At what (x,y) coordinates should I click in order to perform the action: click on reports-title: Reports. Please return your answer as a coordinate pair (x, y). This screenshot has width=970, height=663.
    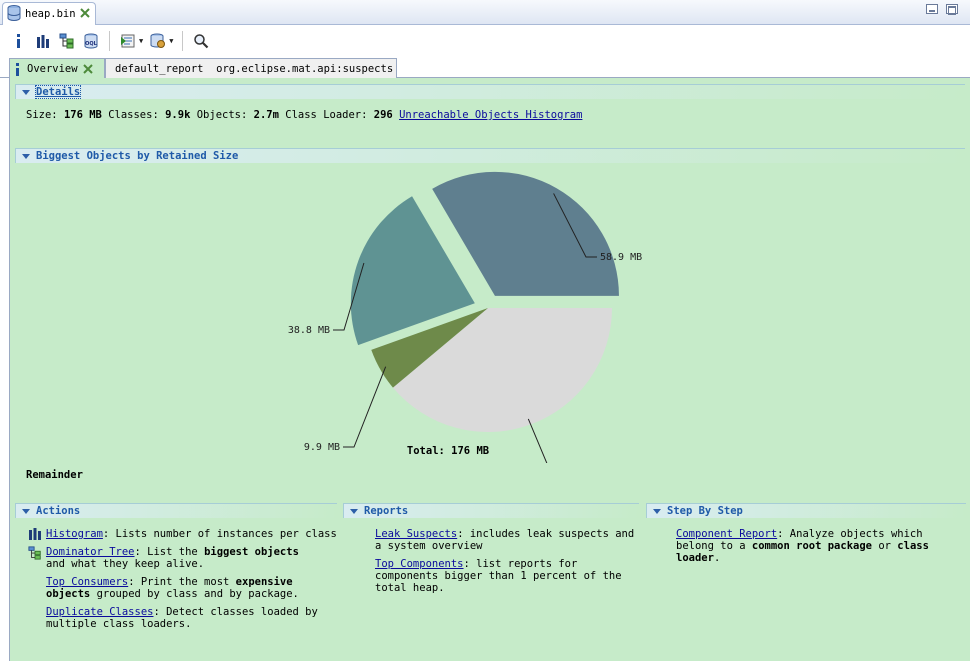
    Looking at the image, I should click on (386, 511).